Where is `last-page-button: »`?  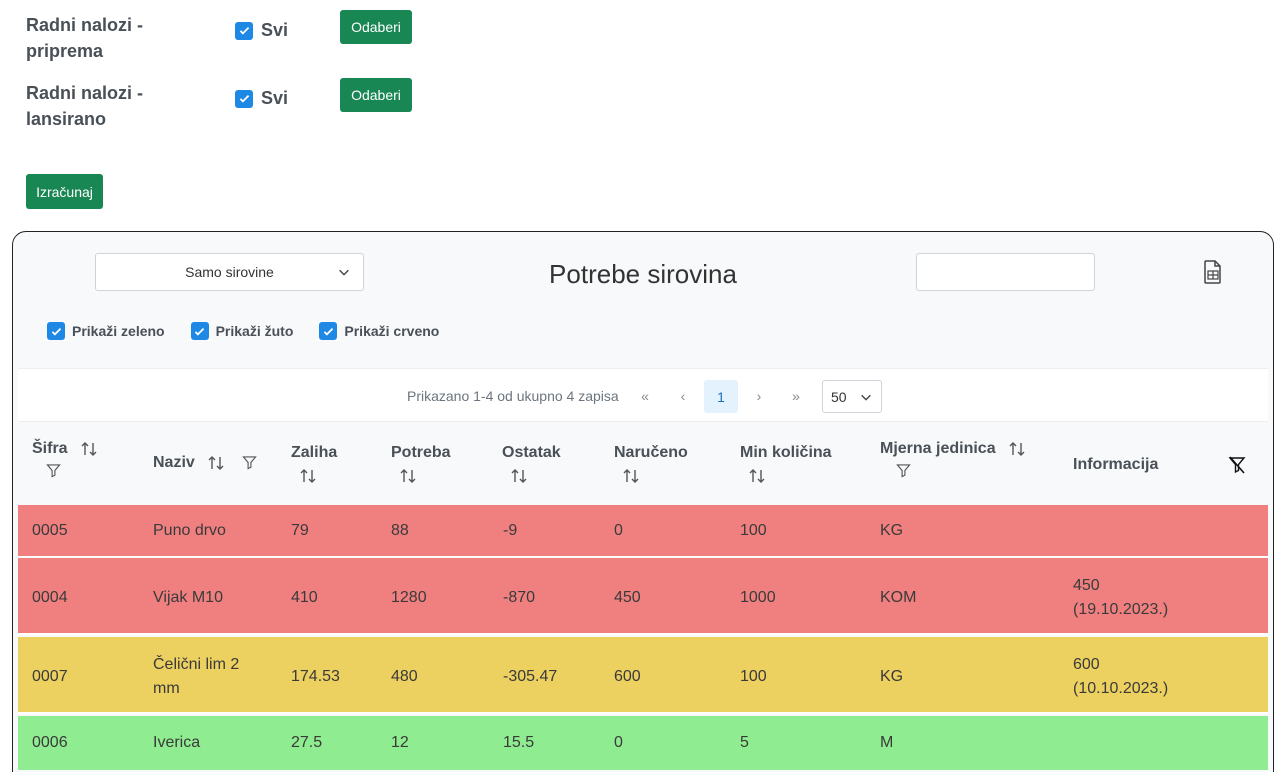
last-page-button: » is located at coordinates (796, 396).